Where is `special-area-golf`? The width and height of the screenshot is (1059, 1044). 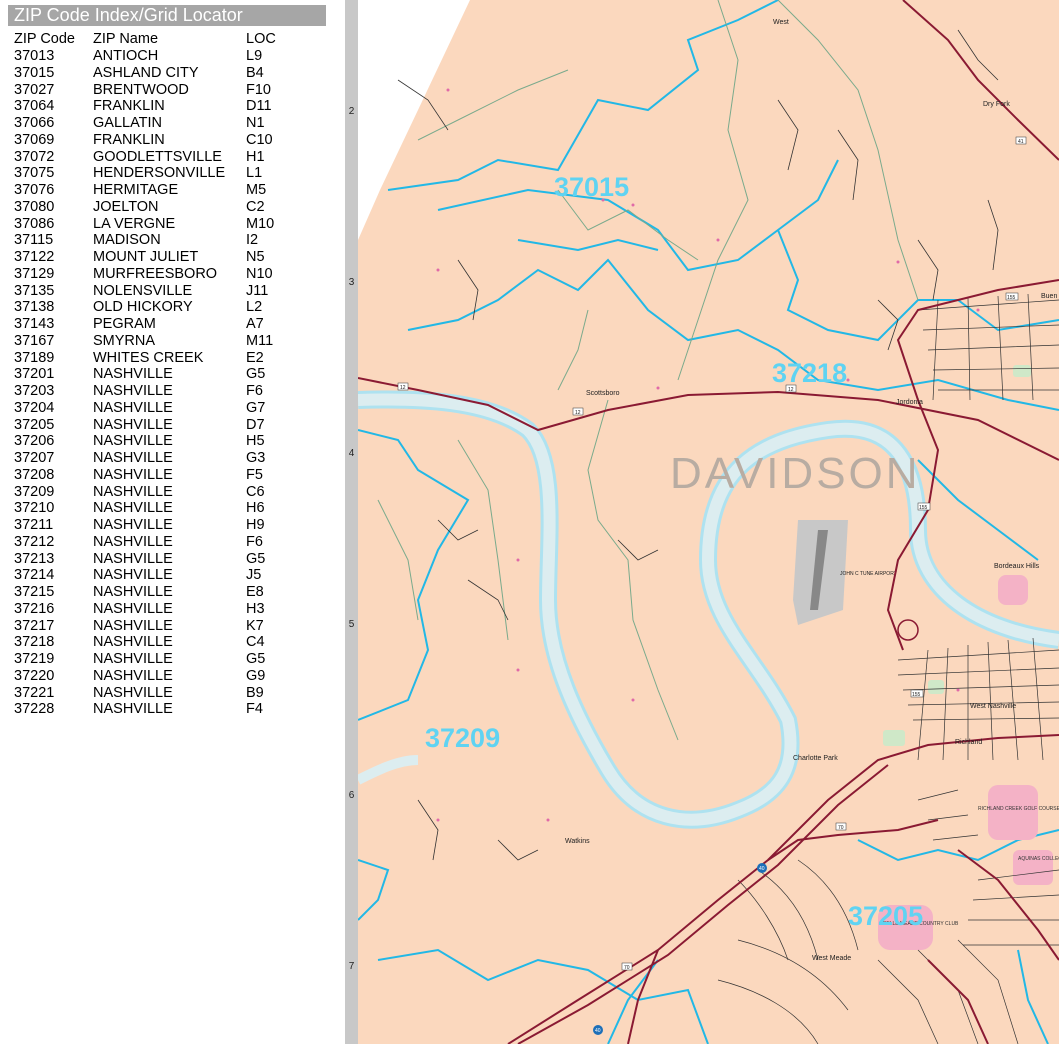 special-area-golf is located at coordinates (1013, 812).